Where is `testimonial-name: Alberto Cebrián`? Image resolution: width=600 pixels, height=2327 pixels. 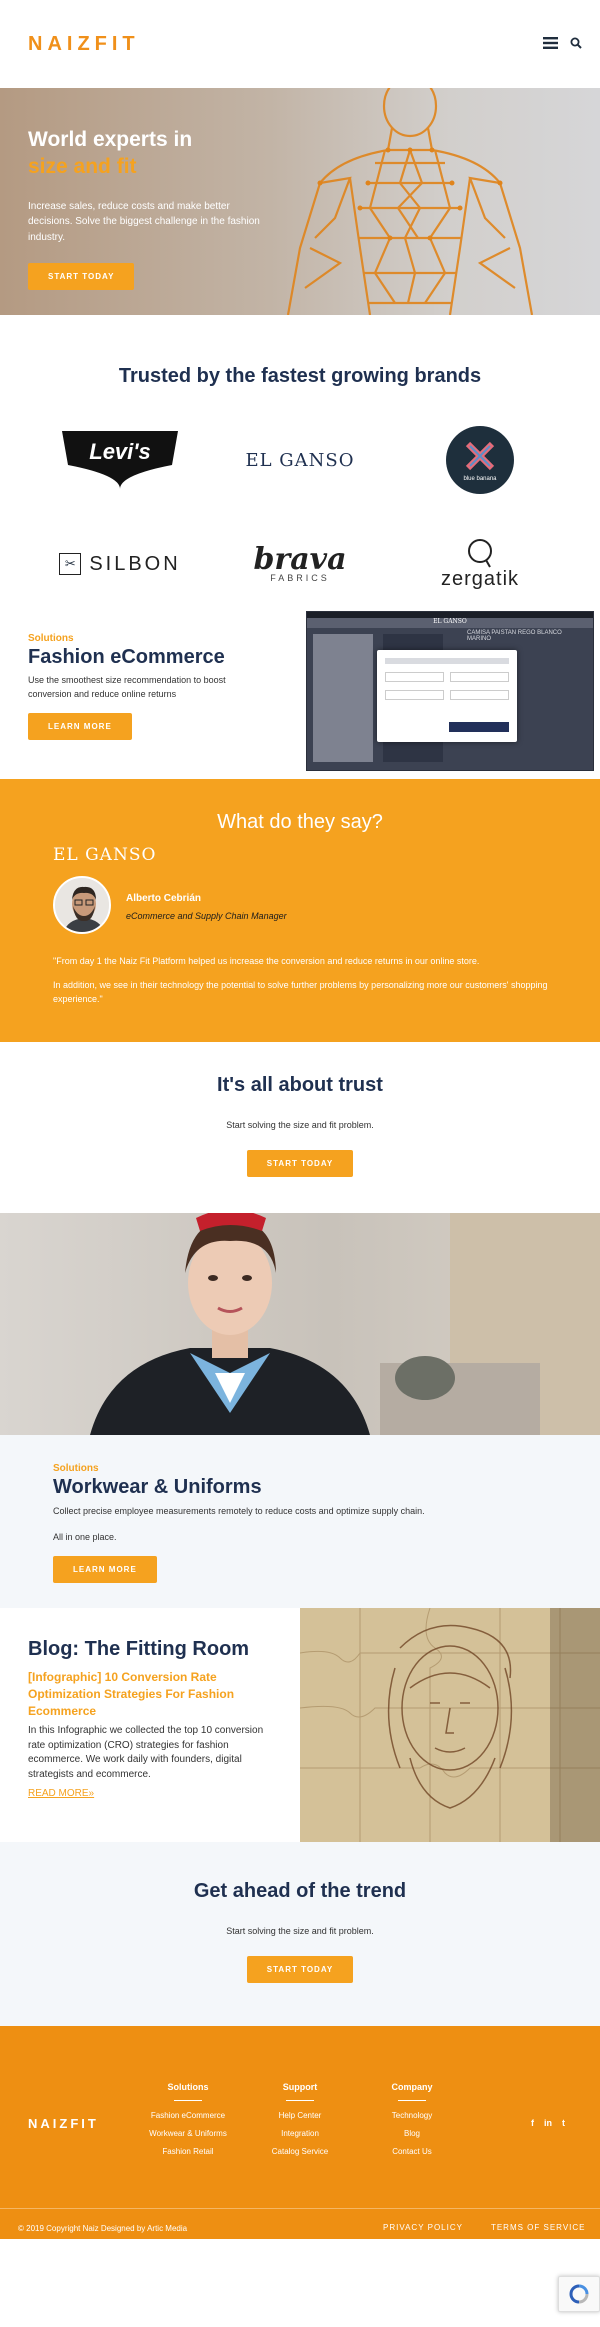
testimonial-name: Alberto Cebrián is located at coordinates (164, 898).